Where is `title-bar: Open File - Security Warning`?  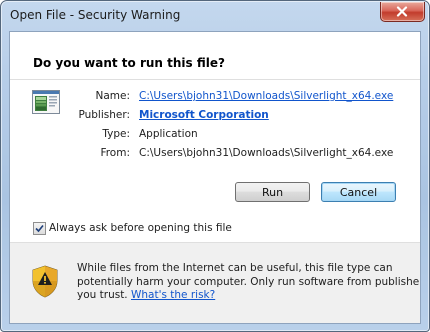 title-bar: Open File - Security Warning is located at coordinates (215, 15).